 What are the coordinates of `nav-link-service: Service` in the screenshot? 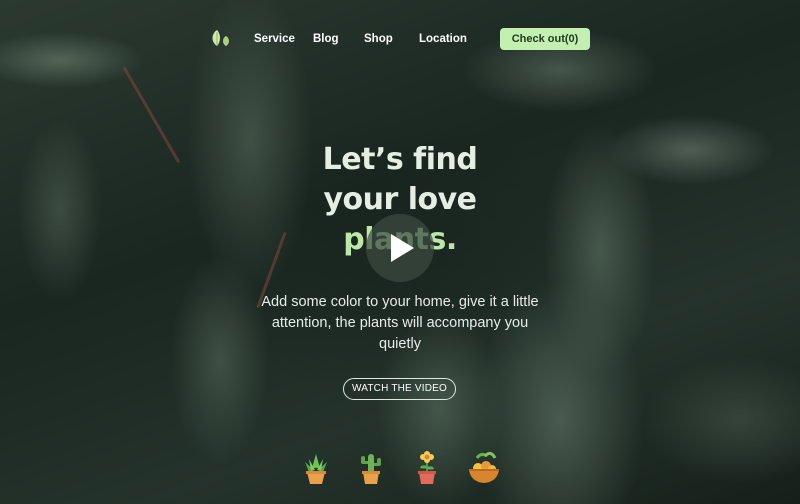 It's located at (274, 39).